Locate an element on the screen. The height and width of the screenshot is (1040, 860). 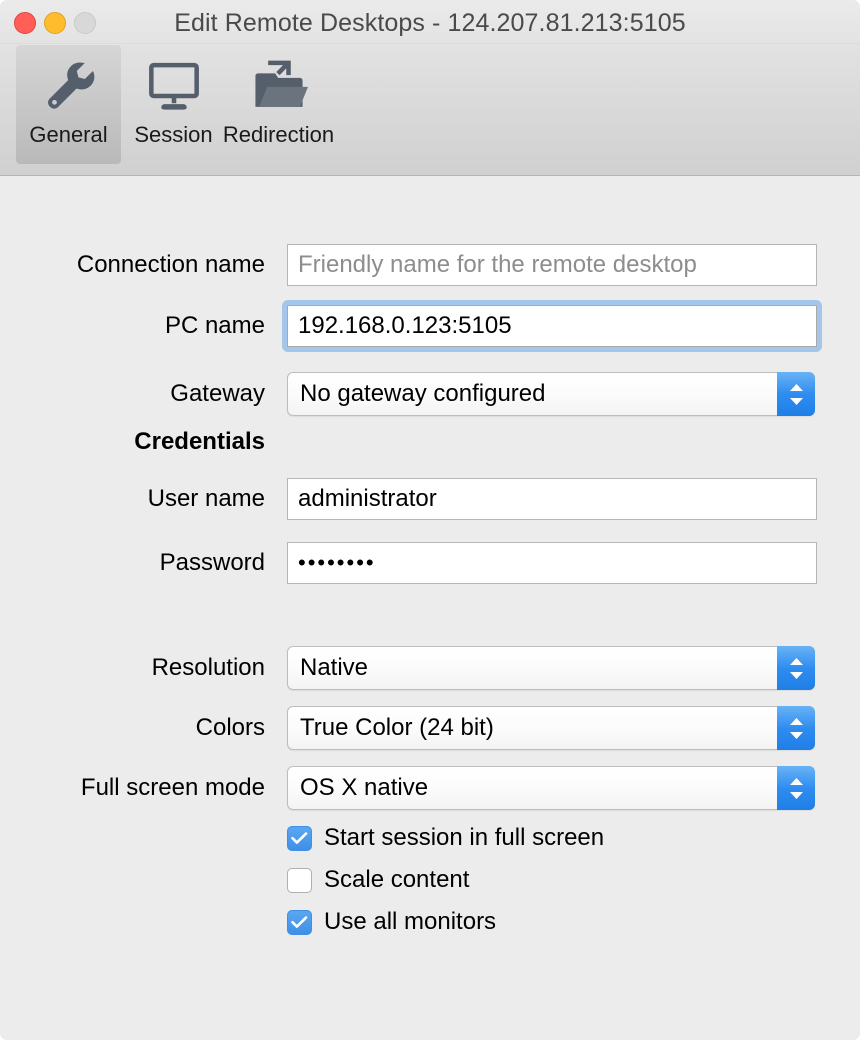
password-label: Password is located at coordinates (212, 562).